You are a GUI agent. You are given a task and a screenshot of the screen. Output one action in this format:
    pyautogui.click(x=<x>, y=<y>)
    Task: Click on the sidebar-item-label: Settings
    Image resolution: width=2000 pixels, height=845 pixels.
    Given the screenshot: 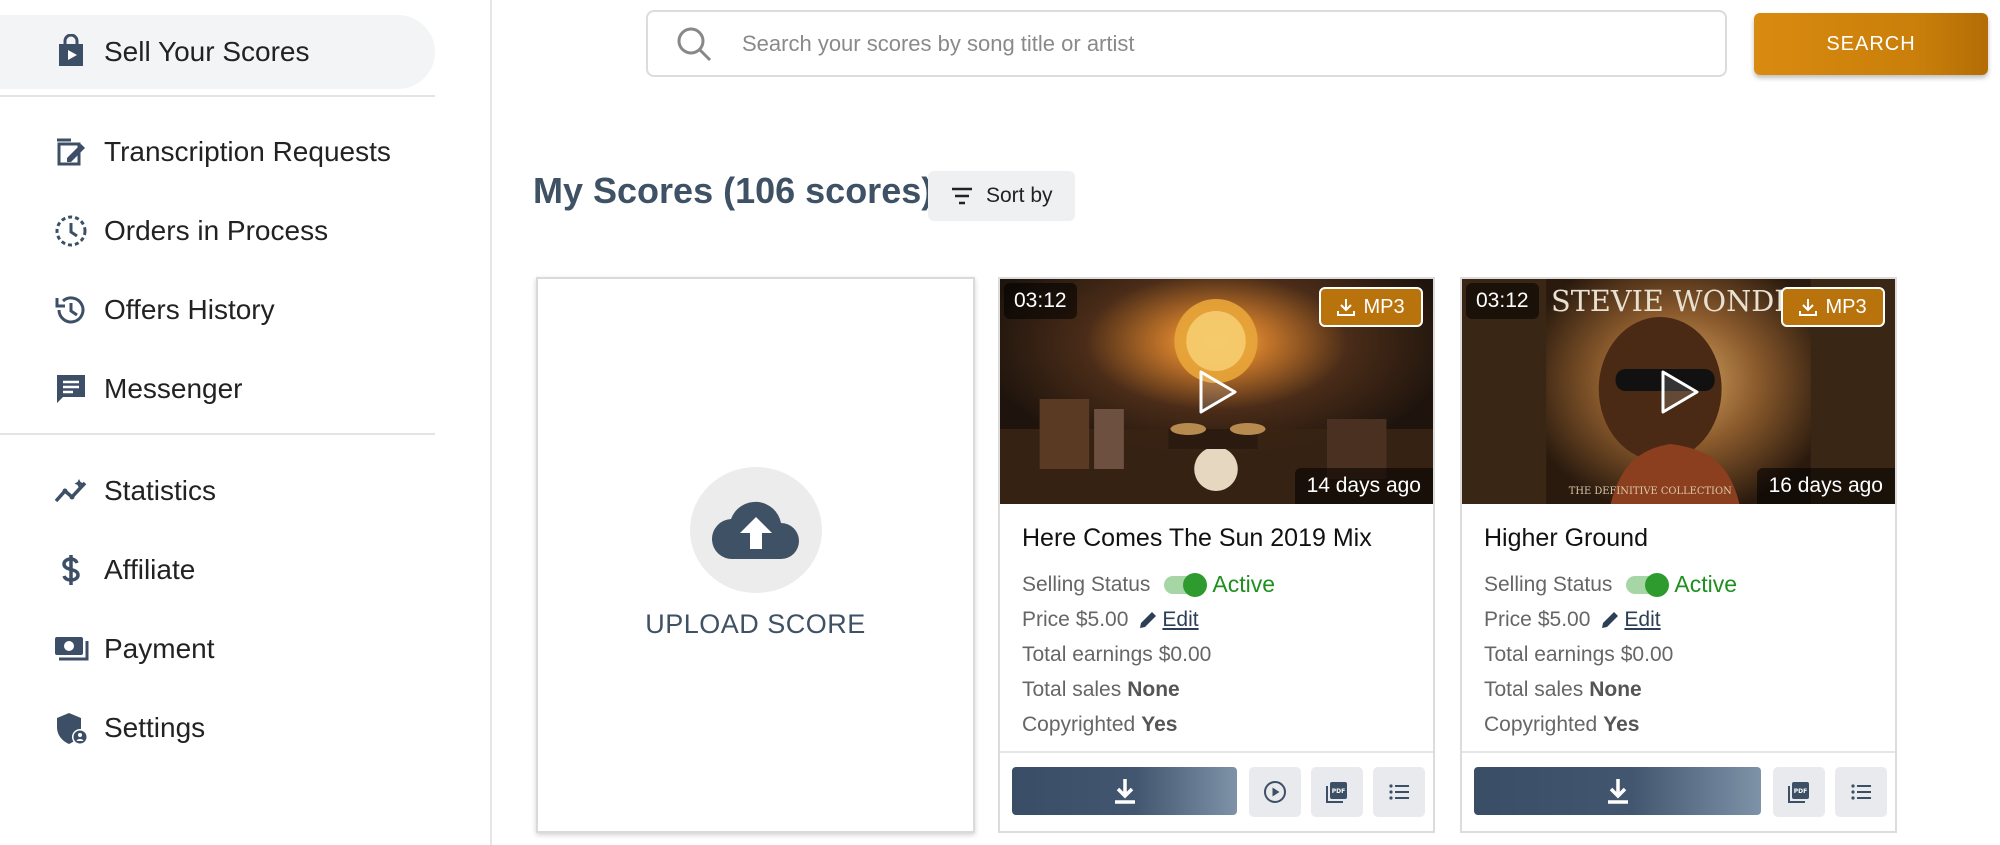 What is the action you would take?
    pyautogui.click(x=155, y=727)
    